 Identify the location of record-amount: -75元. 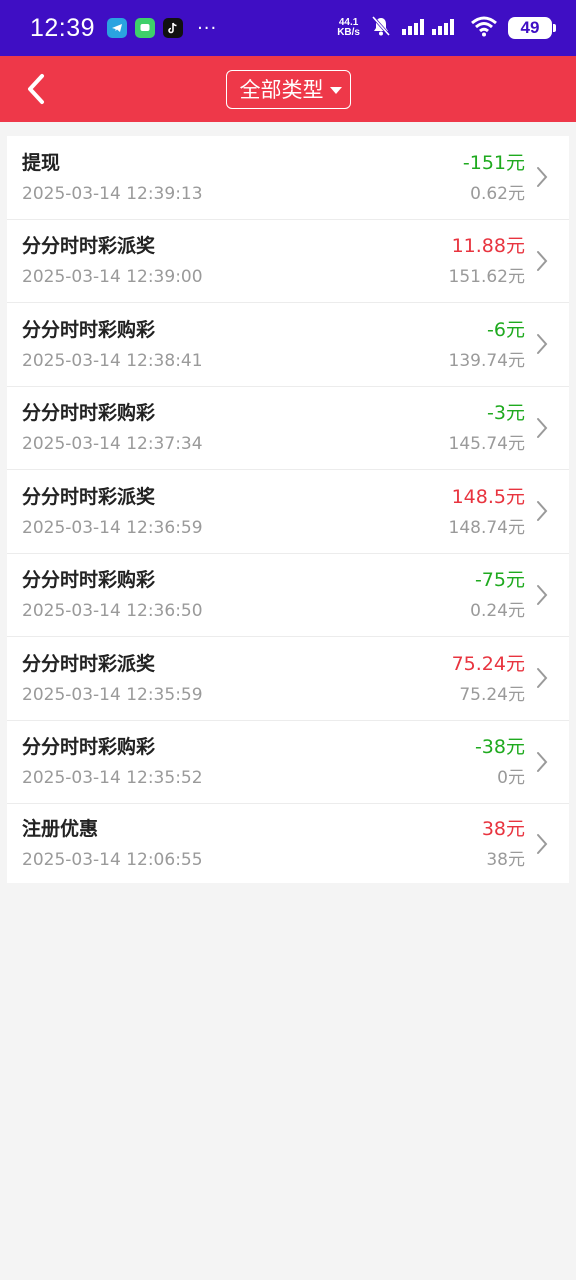
(499, 580).